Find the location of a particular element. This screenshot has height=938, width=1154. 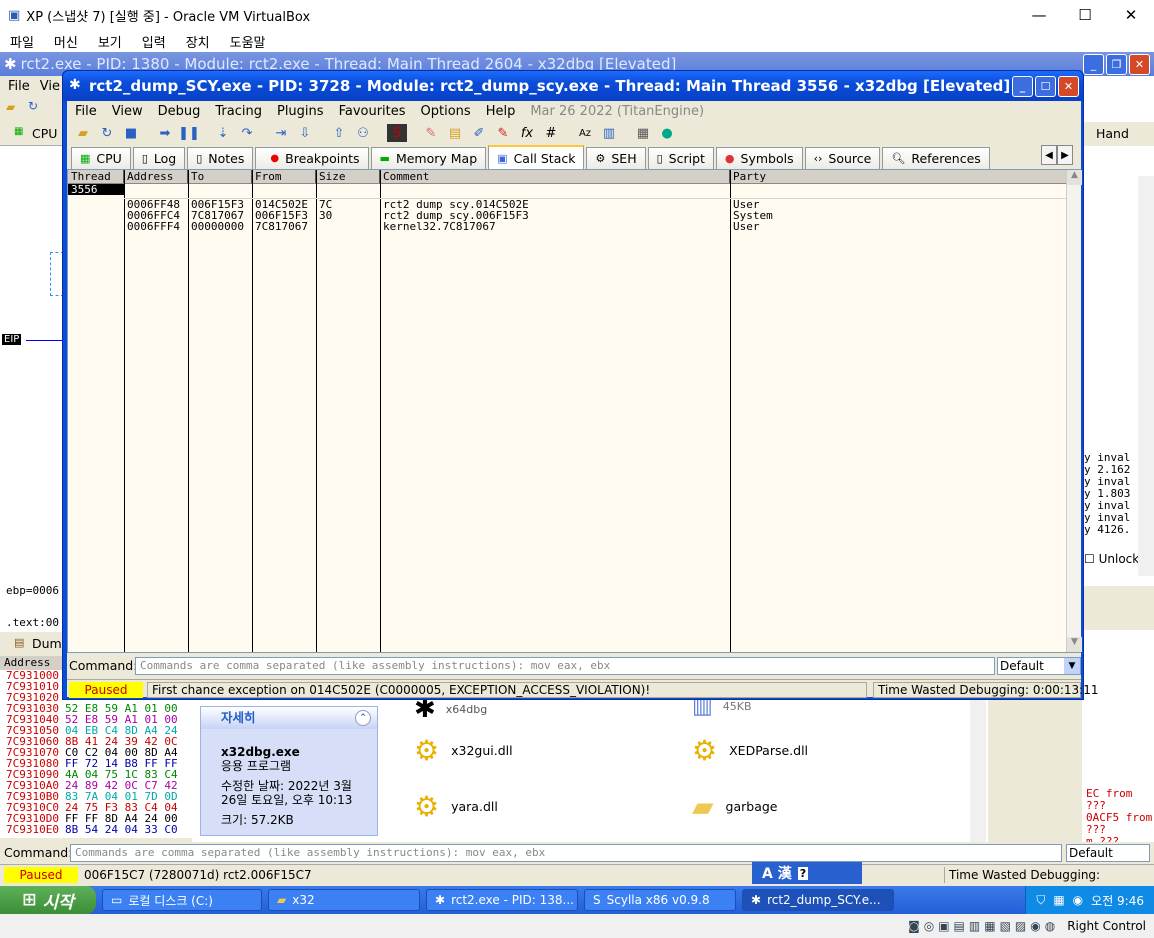

menu-tracing: Tracing is located at coordinates (238, 111).